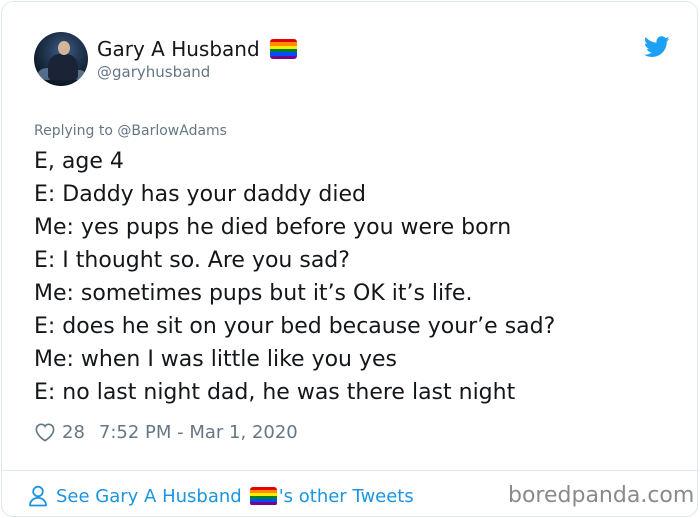 The height and width of the screenshot is (518, 700). Describe the element at coordinates (215, 359) in the screenshot. I see `tweet-line: Me: when I was little like you yes` at that location.